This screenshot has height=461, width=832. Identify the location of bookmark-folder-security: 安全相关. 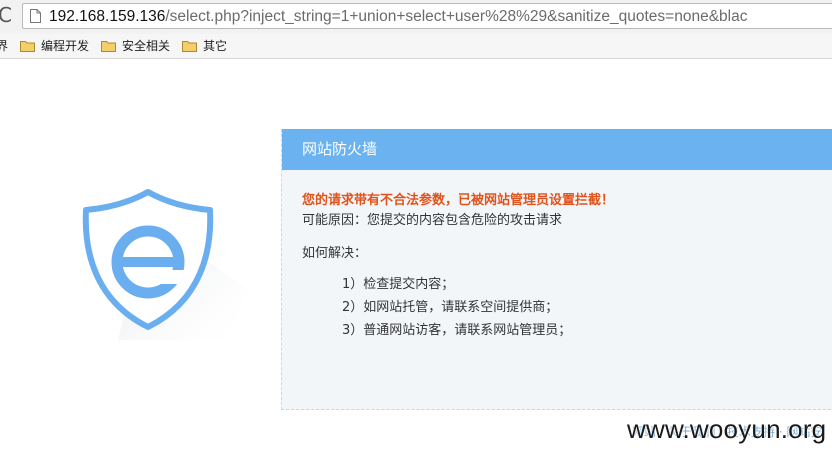
(135, 46).